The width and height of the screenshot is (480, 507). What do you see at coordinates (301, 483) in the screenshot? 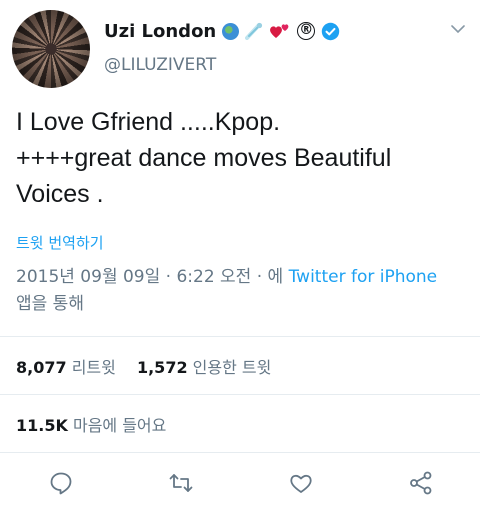
I see `like-icon` at bounding box center [301, 483].